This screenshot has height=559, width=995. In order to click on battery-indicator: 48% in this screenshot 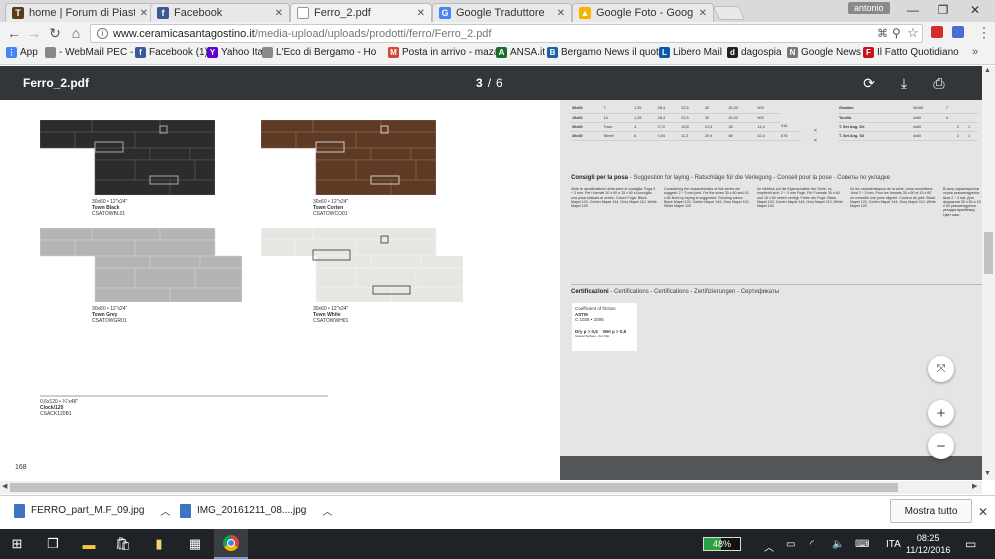, I will do `click(722, 544)`.